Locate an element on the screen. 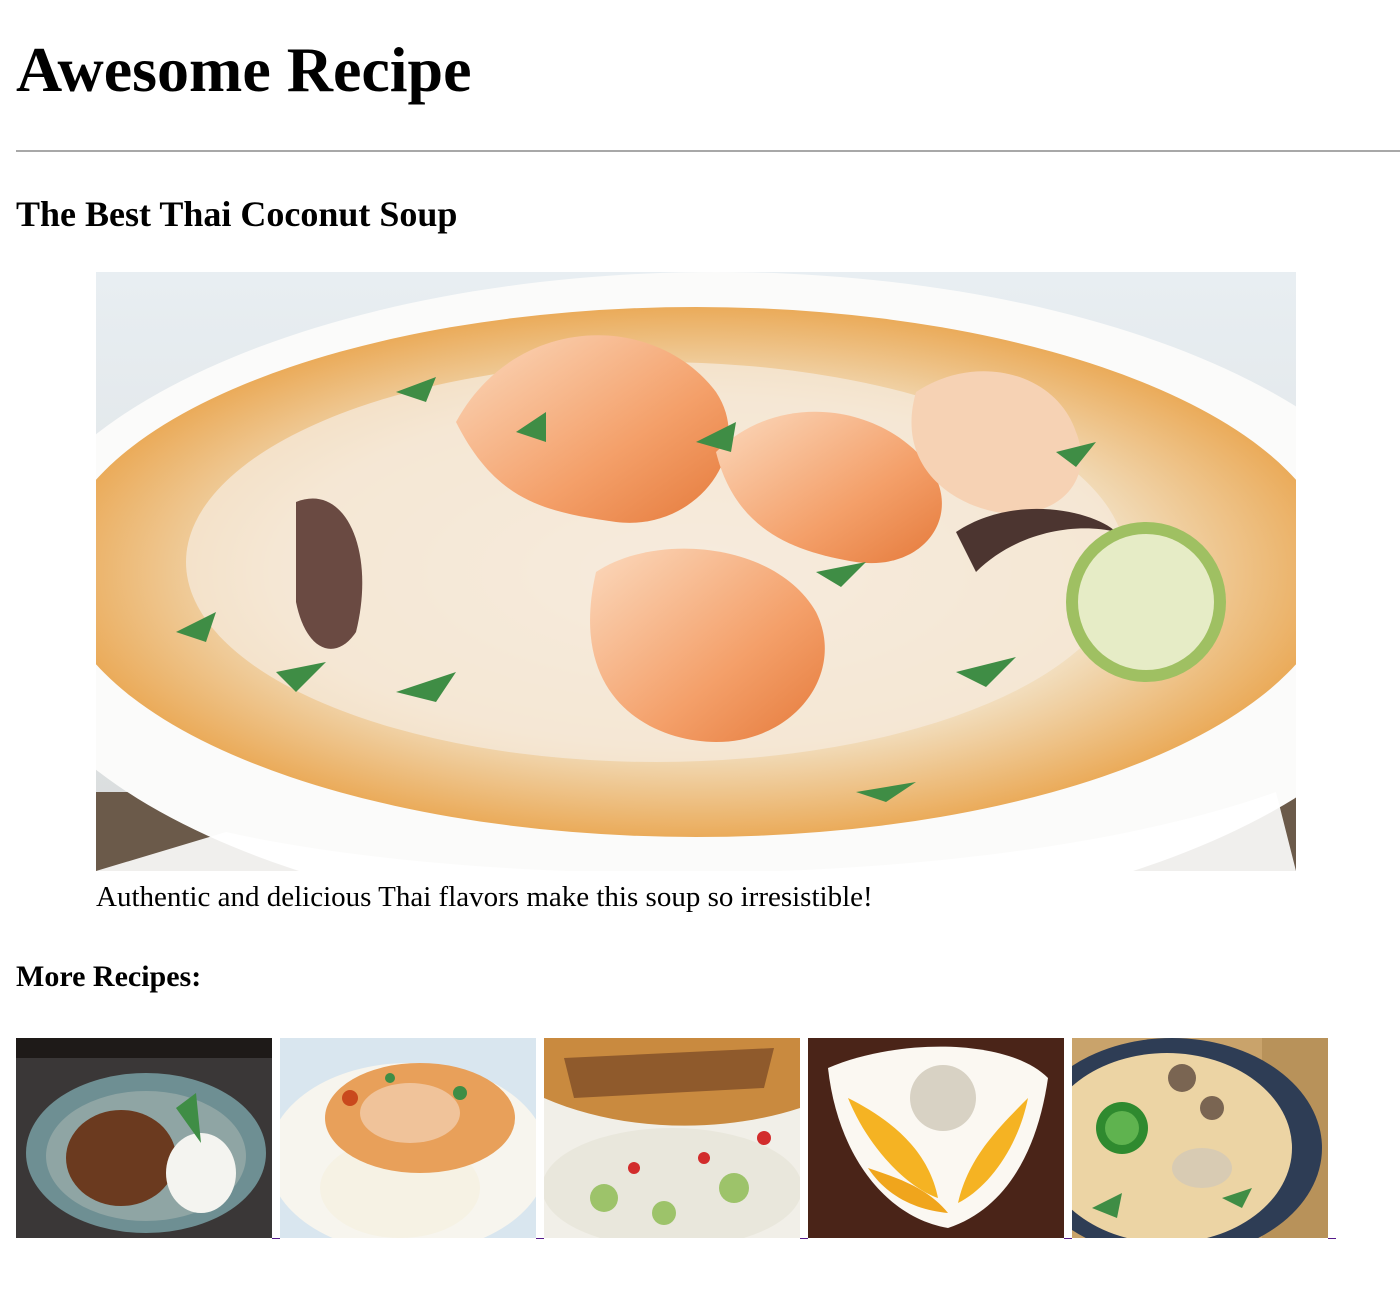 The height and width of the screenshot is (1316, 1400). site-title: Awesome Recipe is located at coordinates (244, 69).